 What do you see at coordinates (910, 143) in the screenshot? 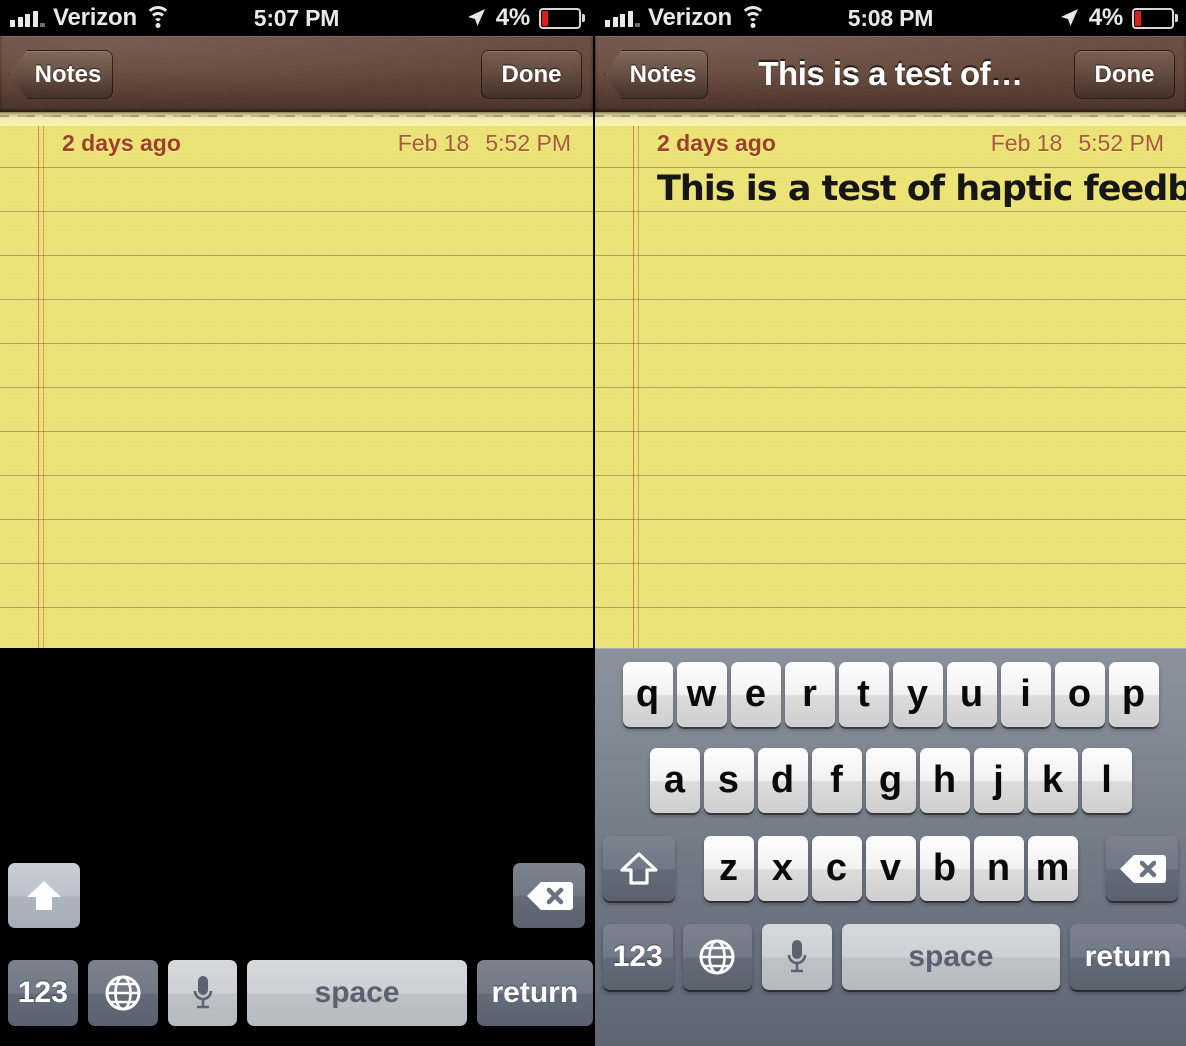
I see `note-meta-right: 2 days ago Feb 18 5:52 PM` at bounding box center [910, 143].